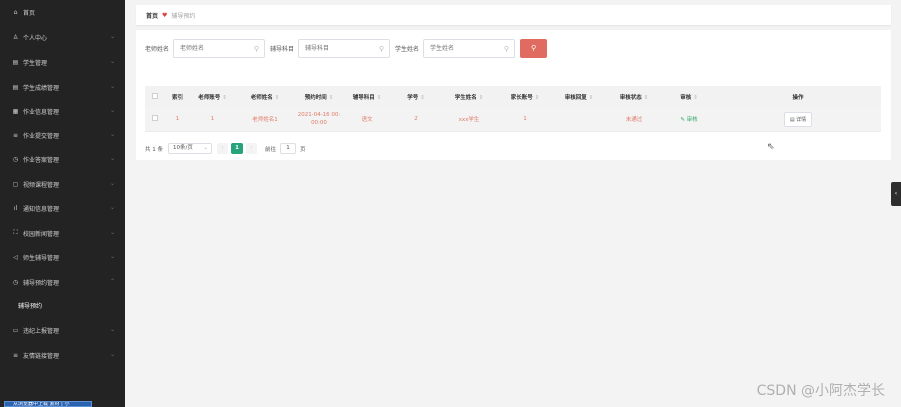 The height and width of the screenshot is (407, 901). What do you see at coordinates (155, 119) in the screenshot?
I see `row-checkbox` at bounding box center [155, 119].